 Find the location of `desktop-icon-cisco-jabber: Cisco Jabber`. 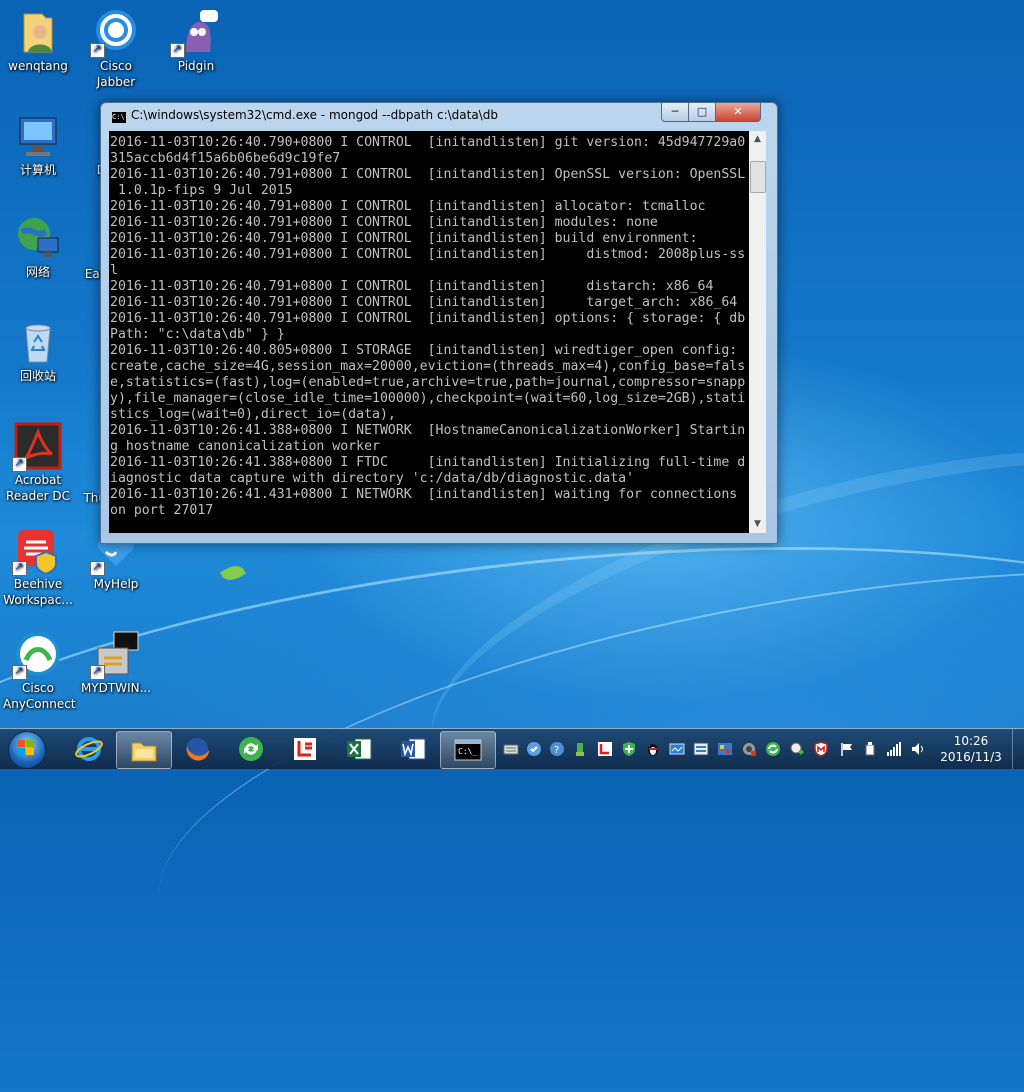

desktop-icon-cisco-jabber: Cisco Jabber is located at coordinates (116, 49).